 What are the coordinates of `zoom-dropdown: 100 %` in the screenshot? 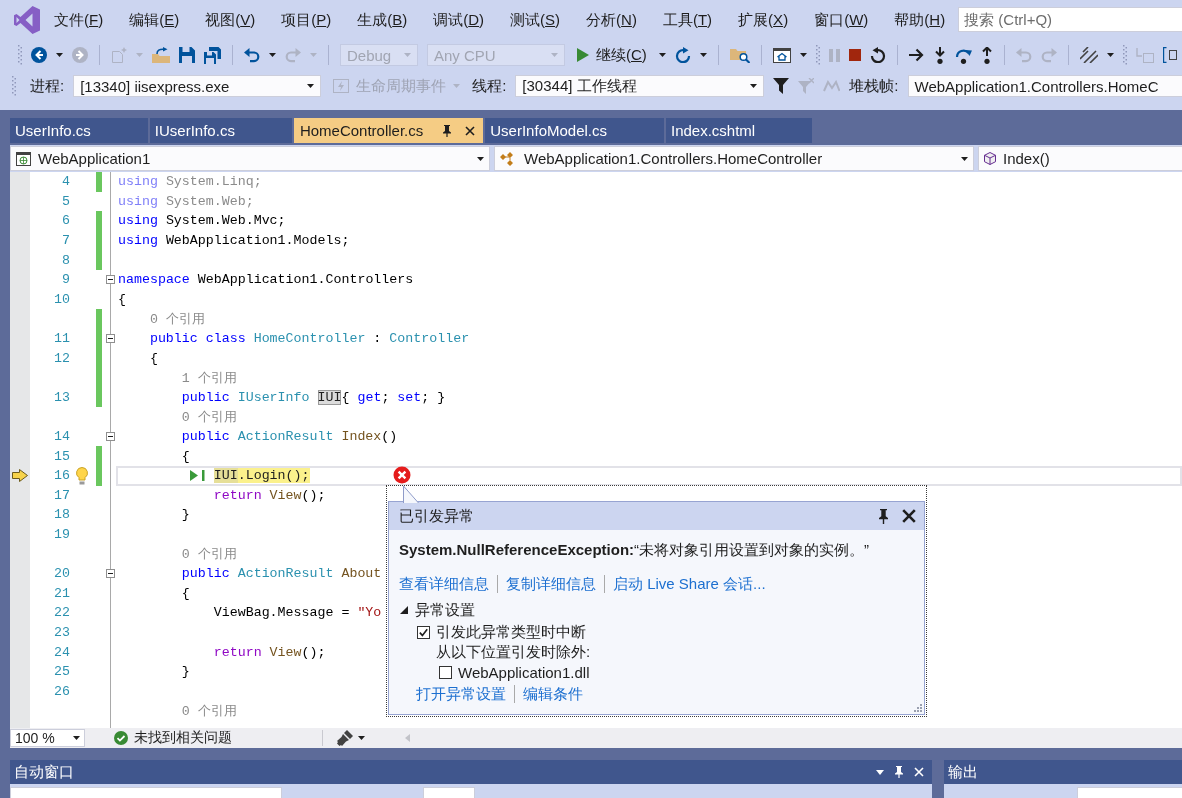 It's located at (47, 738).